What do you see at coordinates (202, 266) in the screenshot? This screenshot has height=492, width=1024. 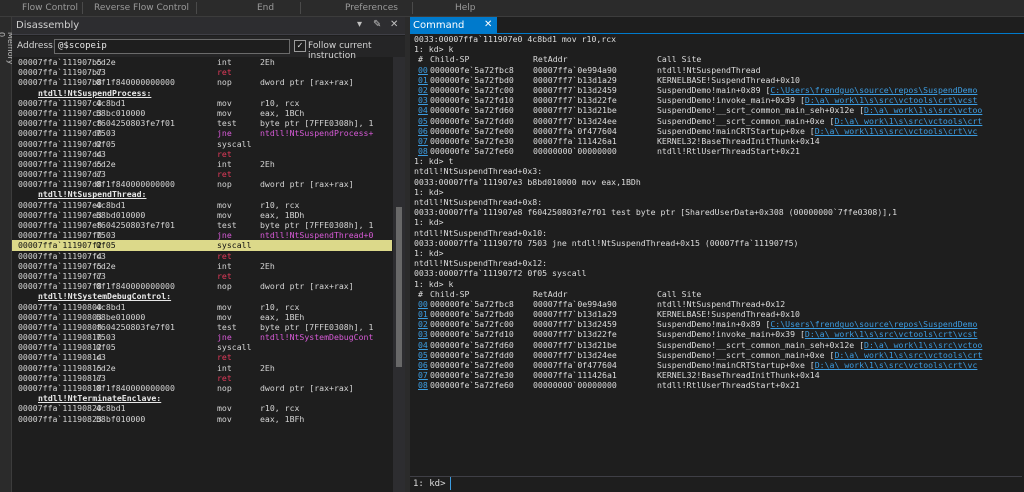 I see `disassembly-row: 00007ffa`111907f5 cd2e int 2Eh` at bounding box center [202, 266].